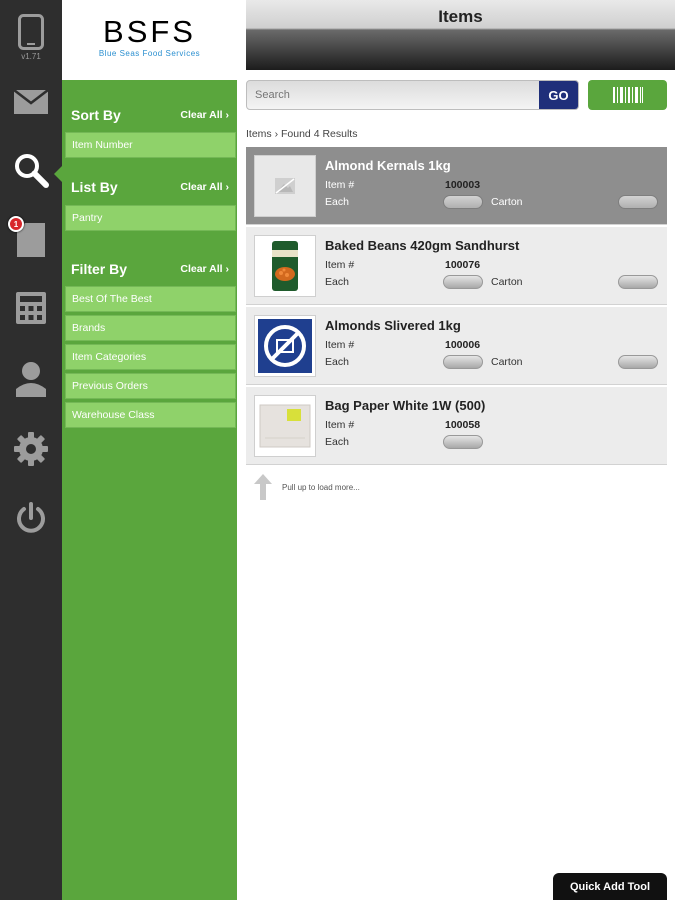  I want to click on filter-clear-all-button: Clear All ›, so click(204, 269).